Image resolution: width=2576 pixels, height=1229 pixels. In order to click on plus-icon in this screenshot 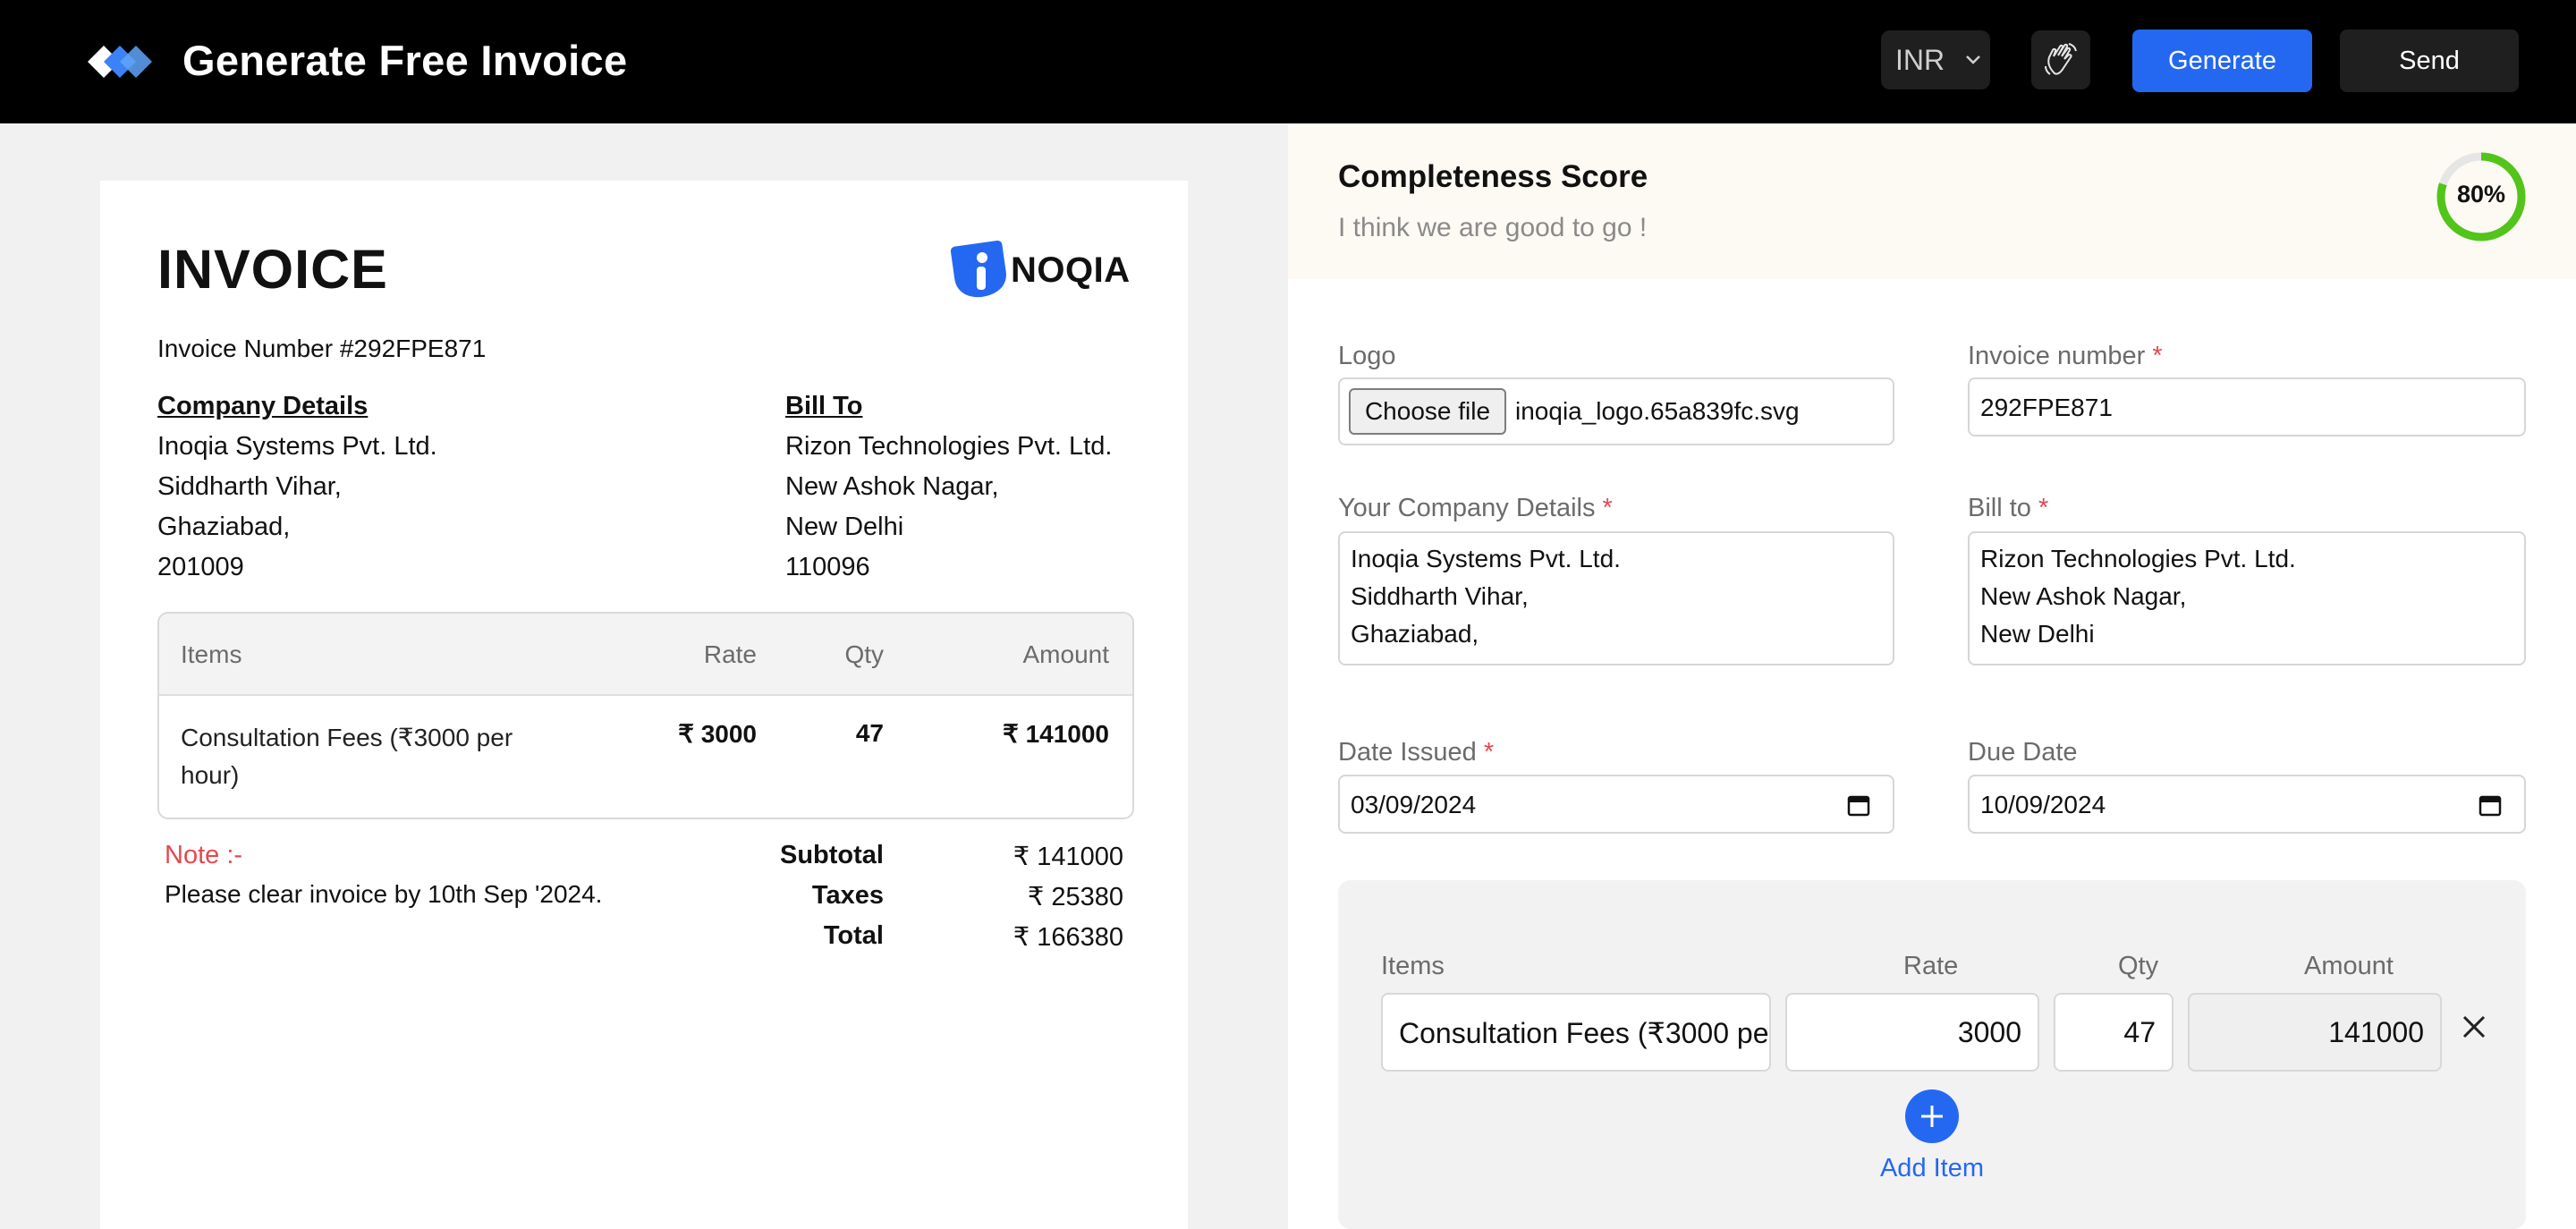, I will do `click(1932, 1116)`.